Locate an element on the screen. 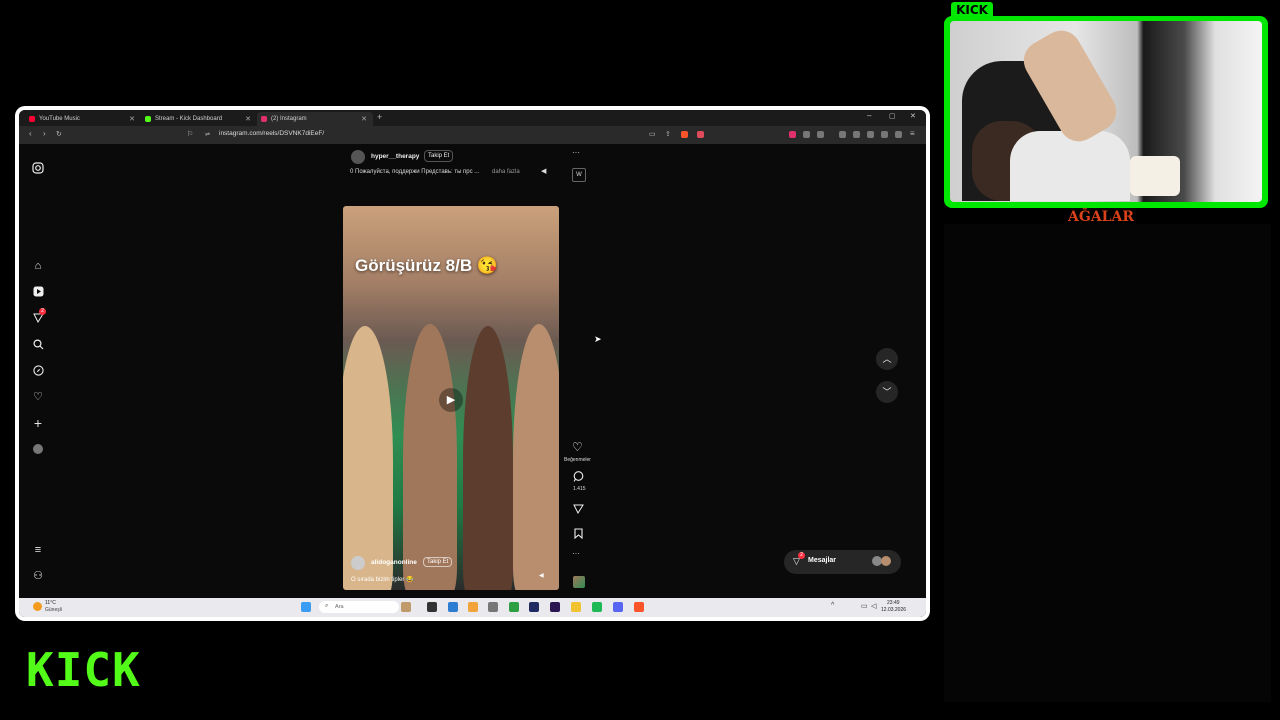  prev-post-username: hyper__therapy is located at coordinates (395, 156).